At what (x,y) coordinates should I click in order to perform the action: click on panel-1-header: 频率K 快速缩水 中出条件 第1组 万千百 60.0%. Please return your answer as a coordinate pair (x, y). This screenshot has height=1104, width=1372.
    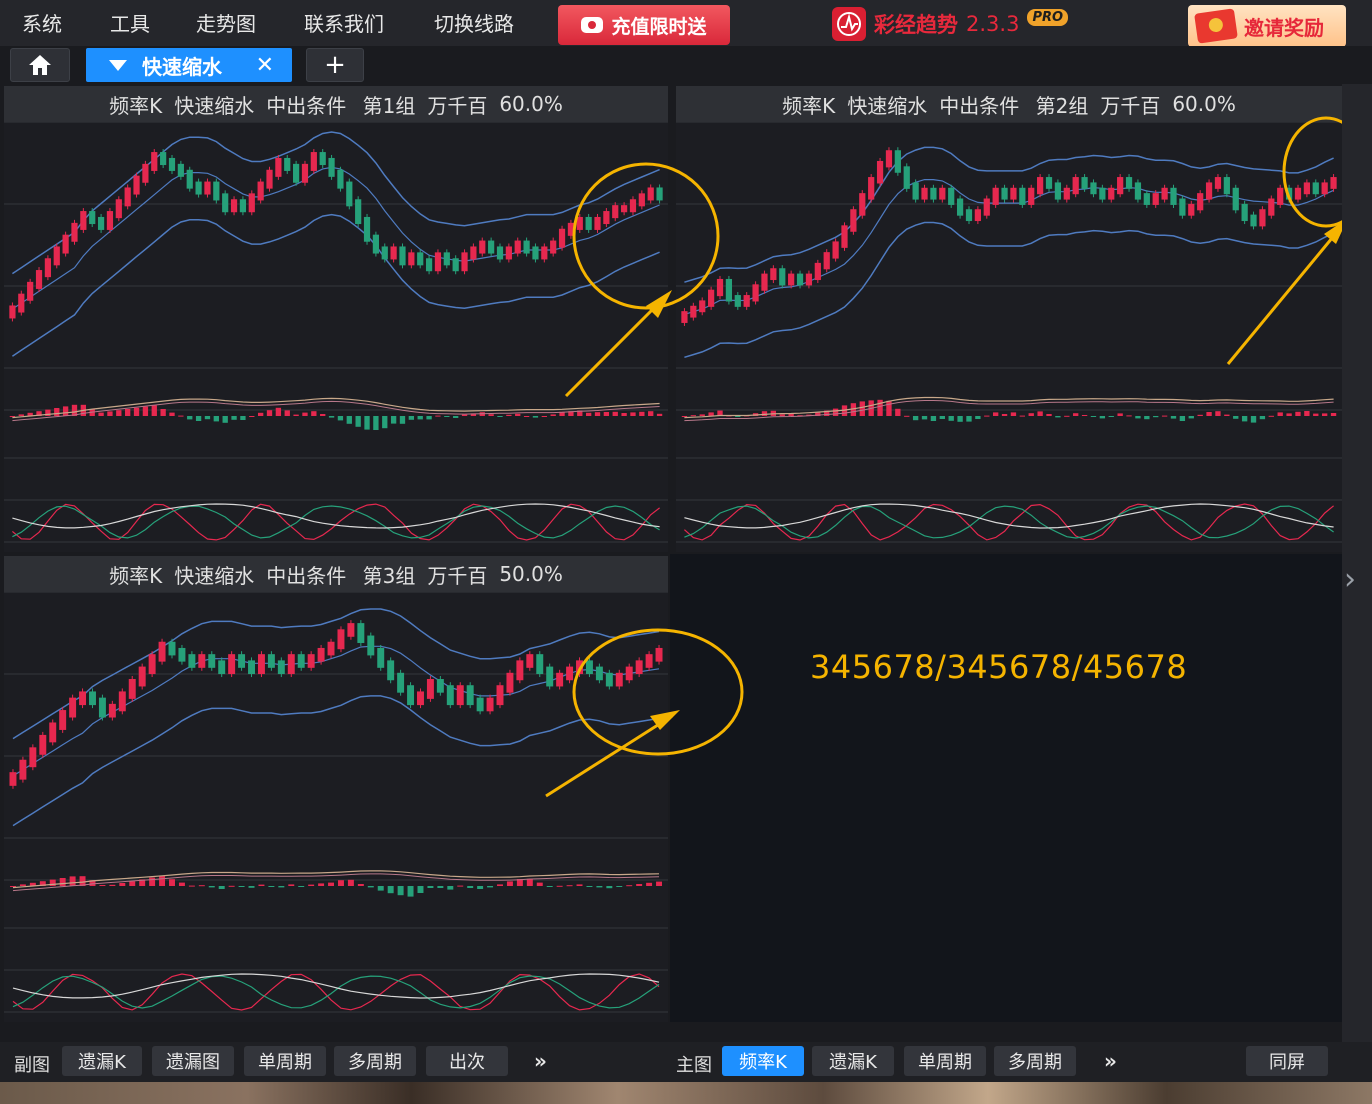
    Looking at the image, I should click on (336, 104).